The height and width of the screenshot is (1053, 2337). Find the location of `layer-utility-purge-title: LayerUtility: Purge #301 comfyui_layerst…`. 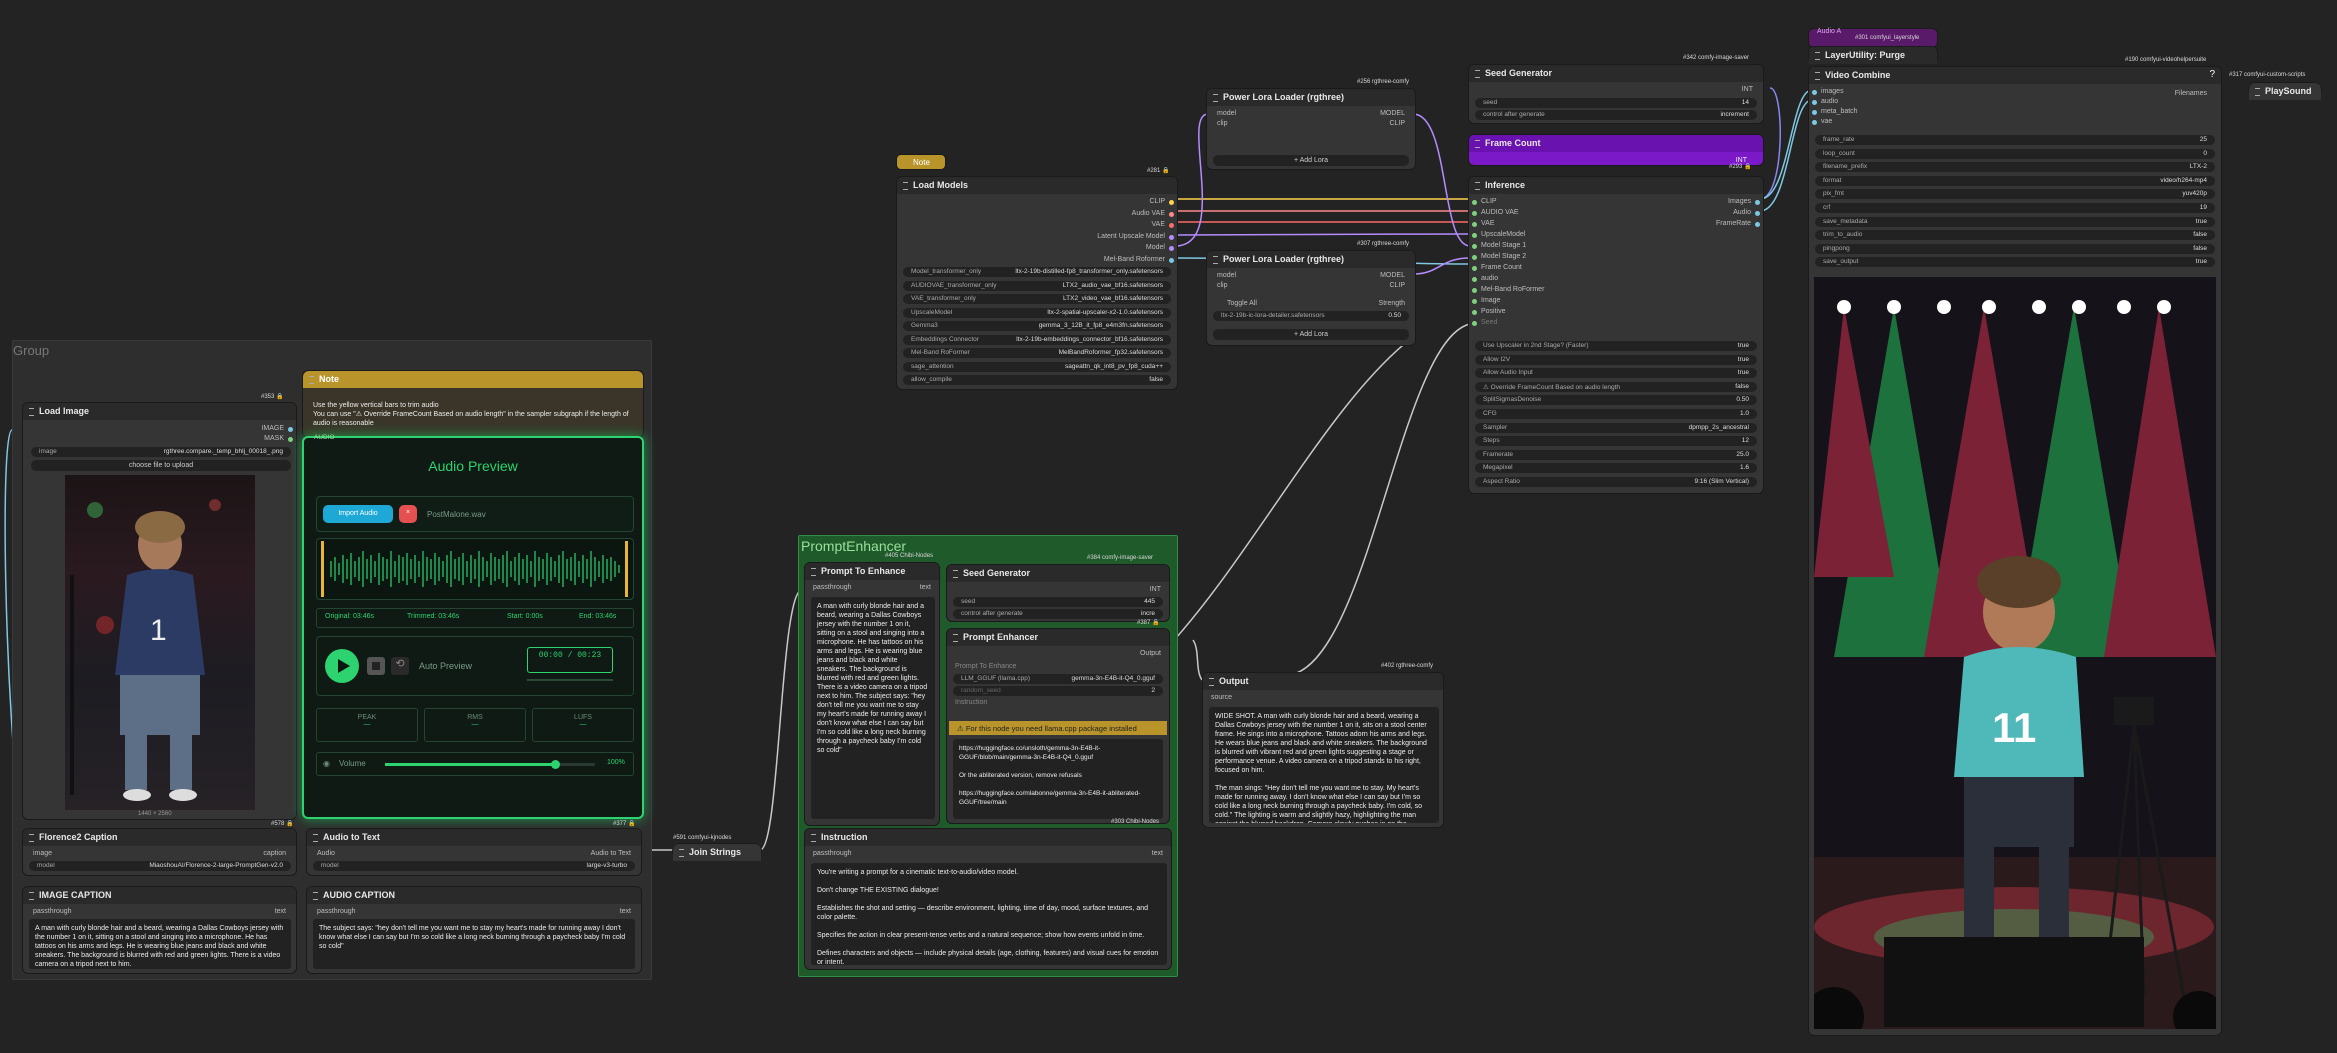

layer-utility-purge-title: LayerUtility: Purge #301 comfyui_layerst… is located at coordinates (1873, 49).